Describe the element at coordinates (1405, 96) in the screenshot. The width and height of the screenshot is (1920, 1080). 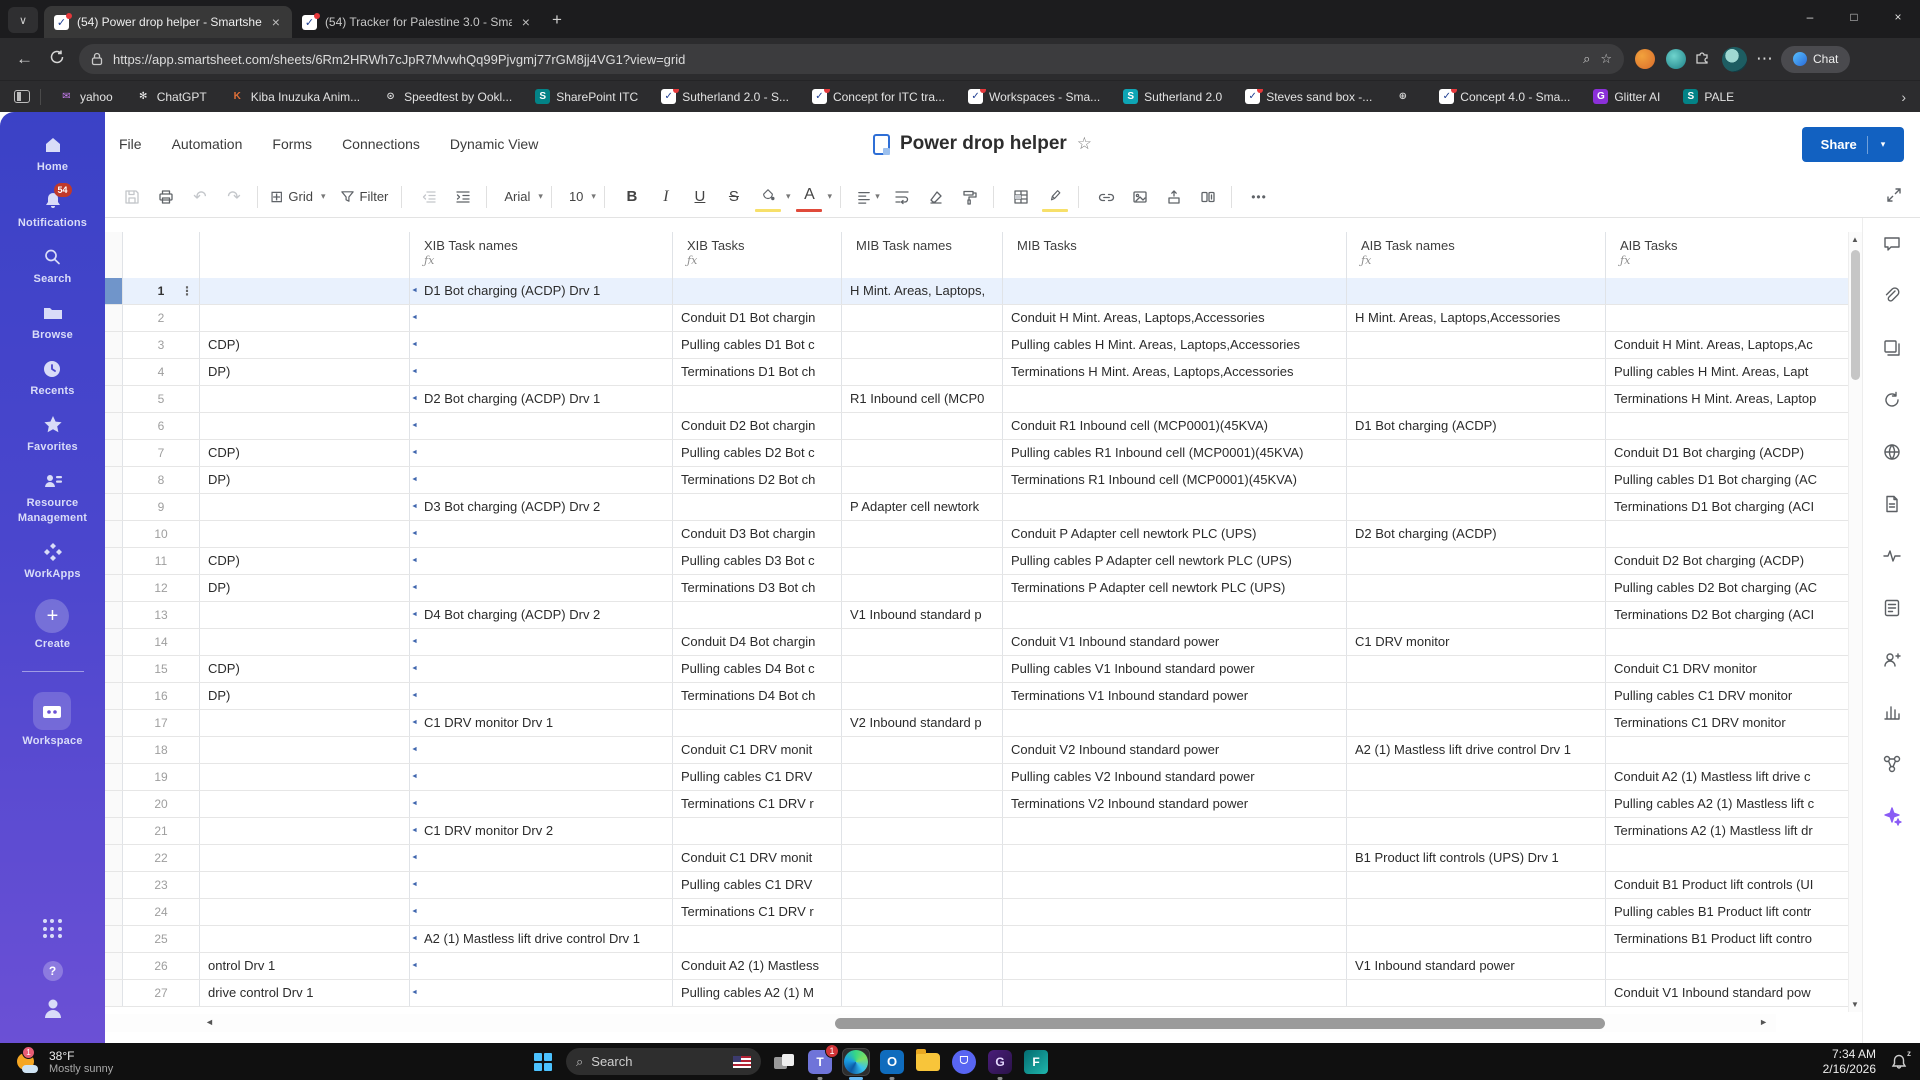
I see `bookmark-item: ⊕` at that location.